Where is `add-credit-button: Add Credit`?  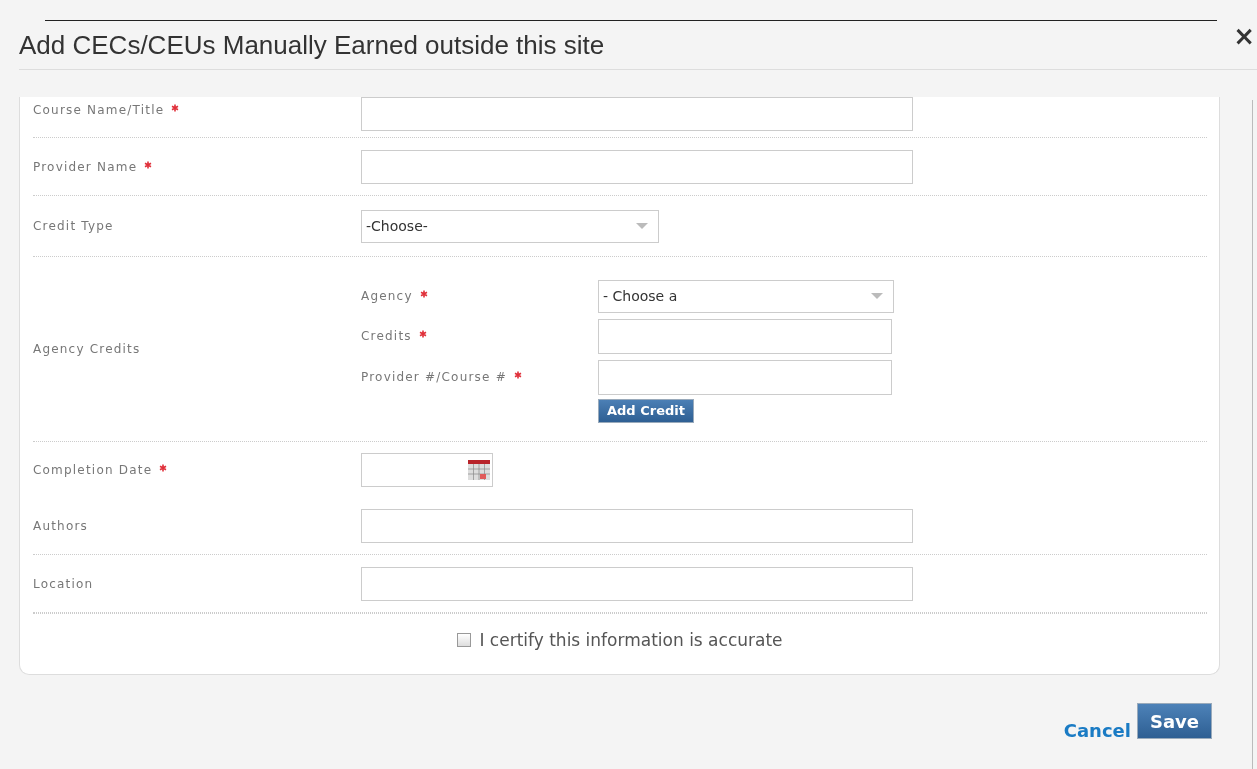
add-credit-button: Add Credit is located at coordinates (646, 410).